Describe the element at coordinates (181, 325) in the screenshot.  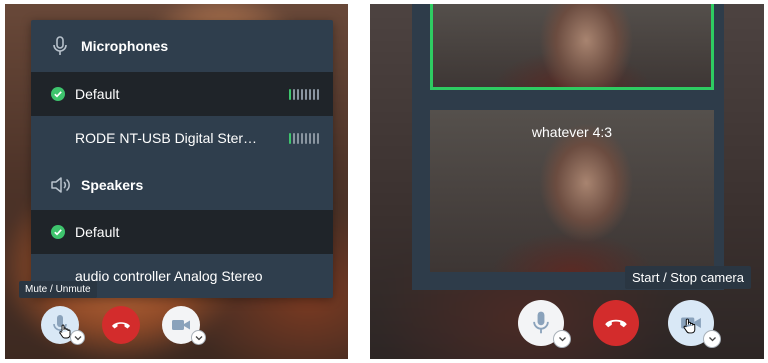
I see `camera-icon` at that location.